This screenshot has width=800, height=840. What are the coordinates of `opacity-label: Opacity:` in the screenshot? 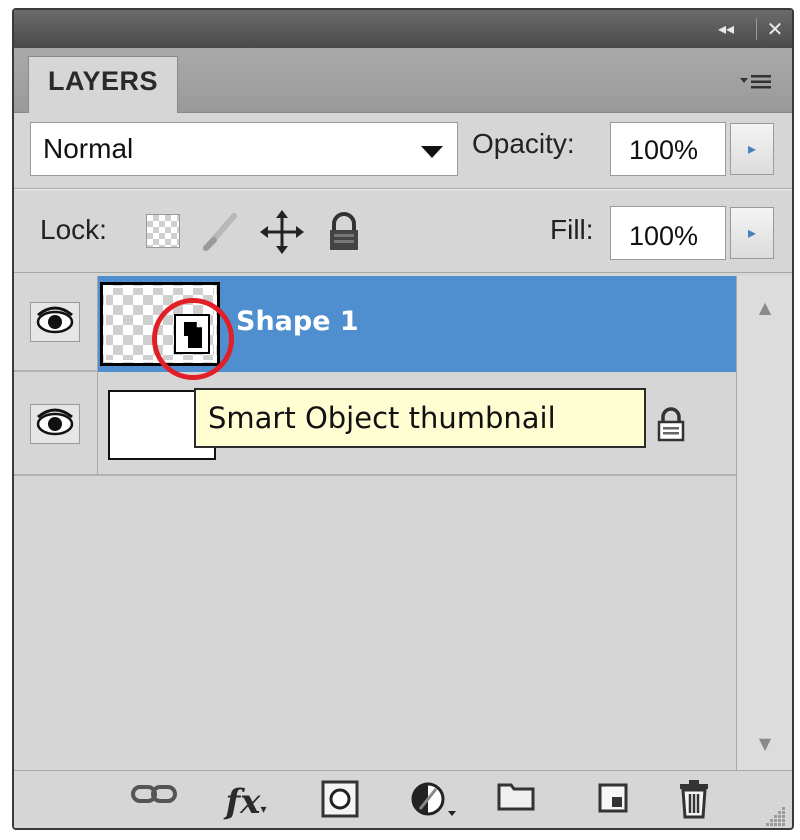 It's located at (523, 143).